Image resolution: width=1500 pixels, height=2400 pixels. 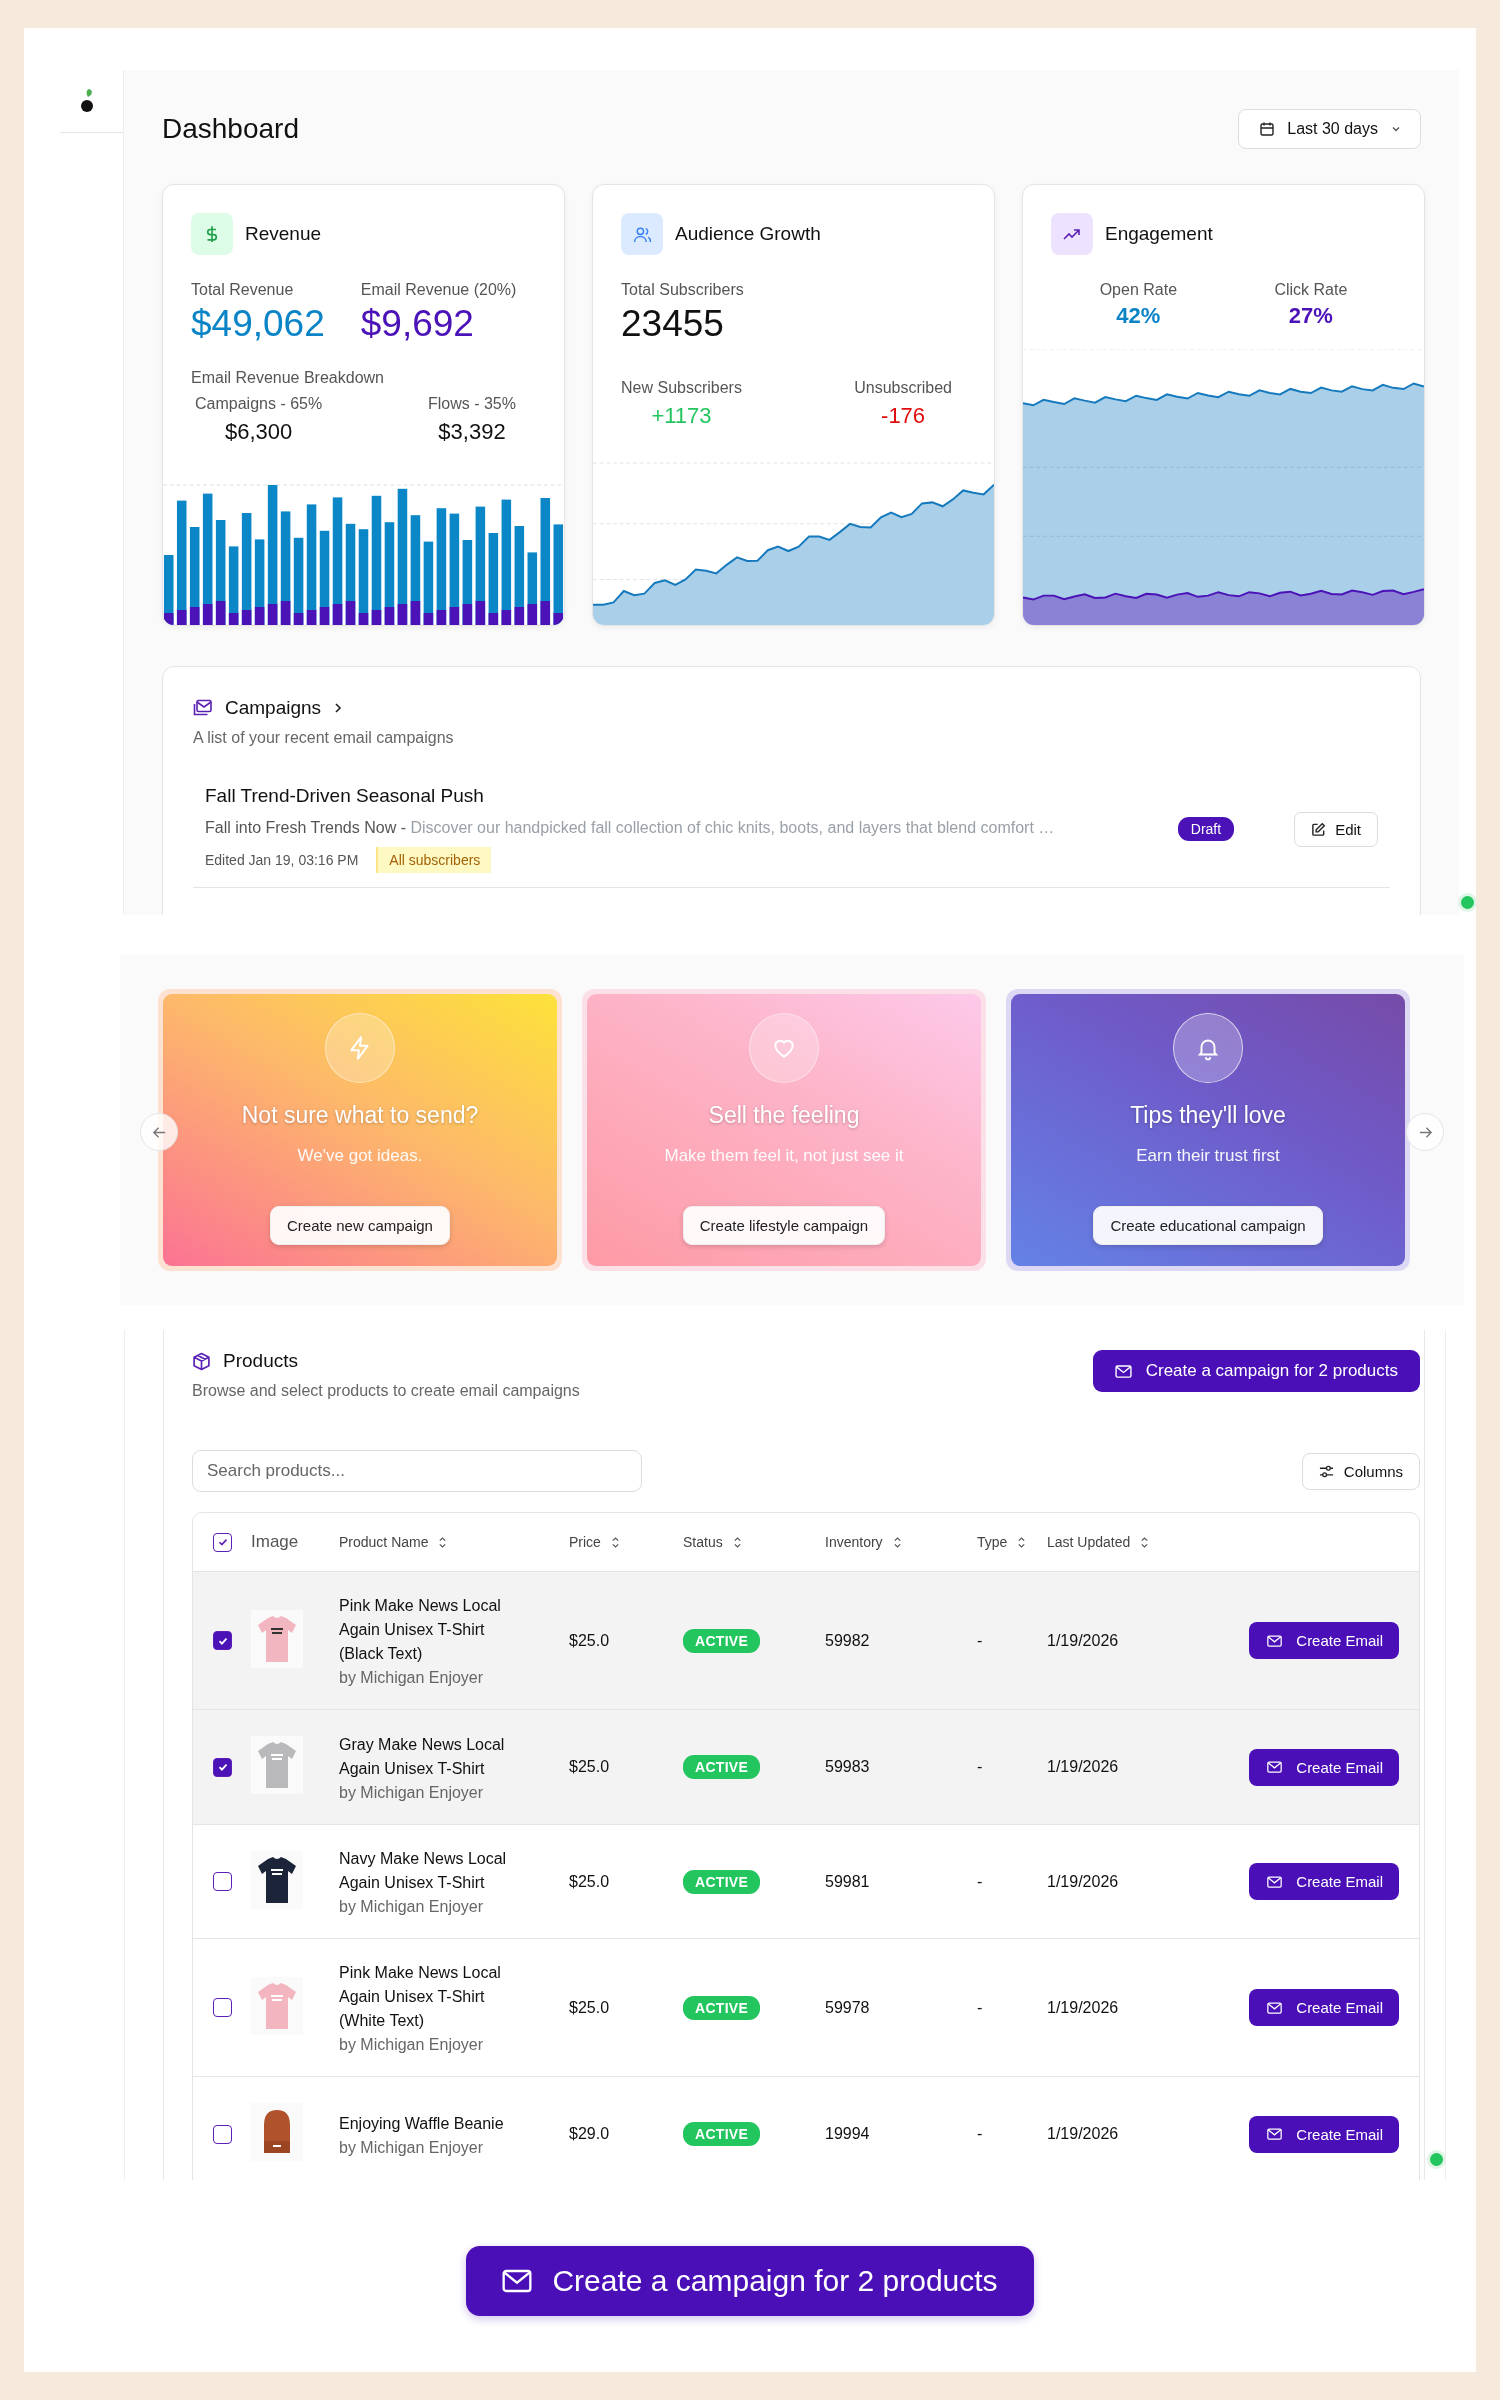 I want to click on audience-tag: All subscribers, so click(x=434, y=860).